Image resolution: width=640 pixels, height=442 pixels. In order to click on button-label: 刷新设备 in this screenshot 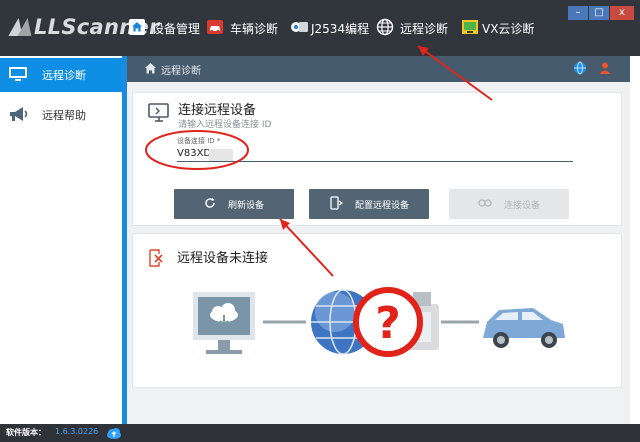, I will do `click(245, 205)`.